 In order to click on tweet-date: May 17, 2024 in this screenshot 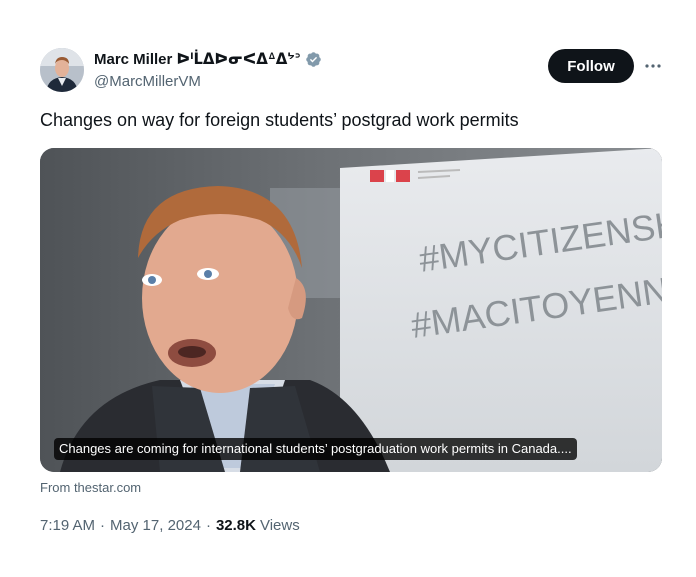, I will do `click(155, 525)`.